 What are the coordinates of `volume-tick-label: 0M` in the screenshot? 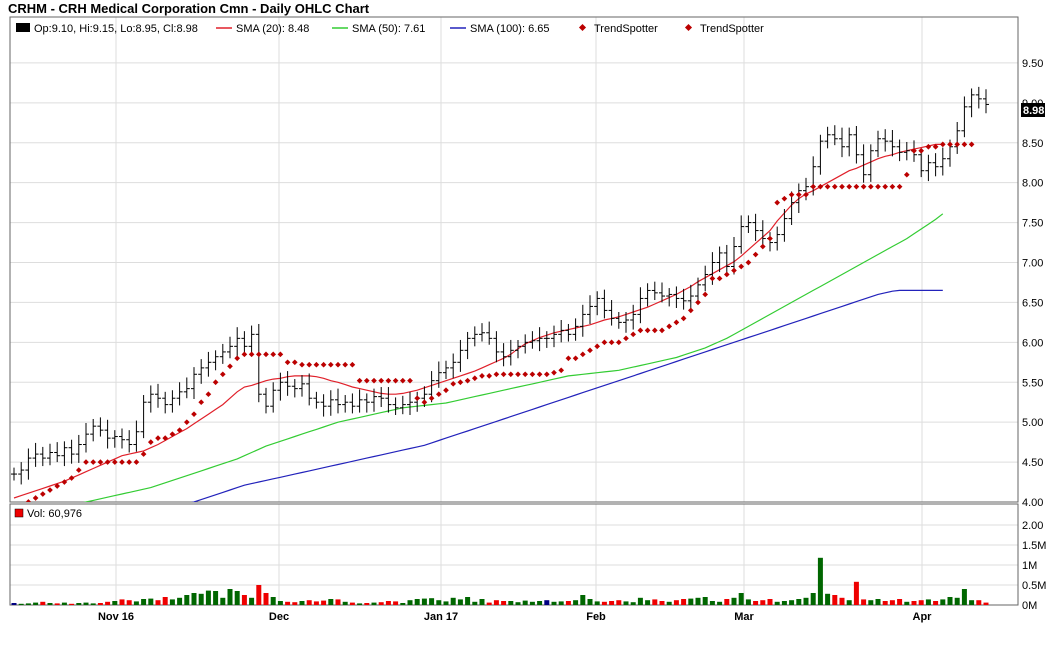 It's located at (1029, 606).